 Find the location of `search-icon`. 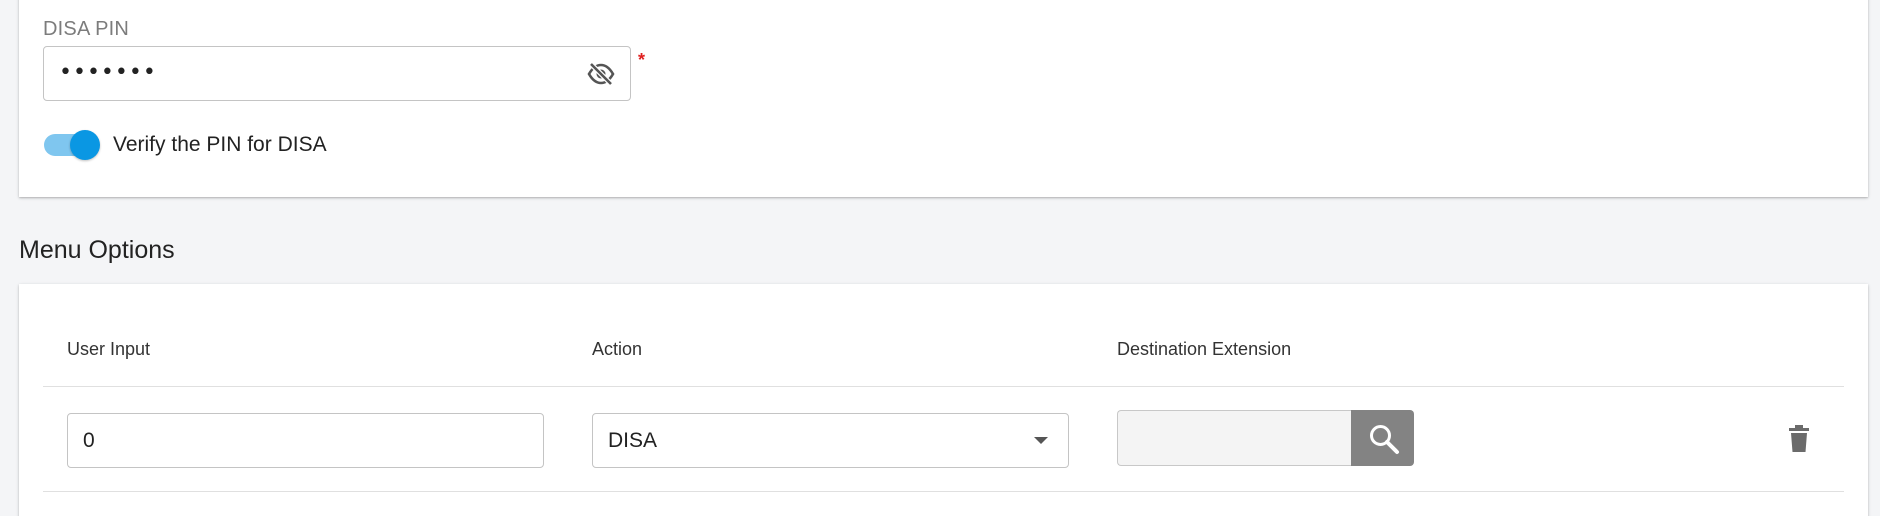

search-icon is located at coordinates (1384, 439).